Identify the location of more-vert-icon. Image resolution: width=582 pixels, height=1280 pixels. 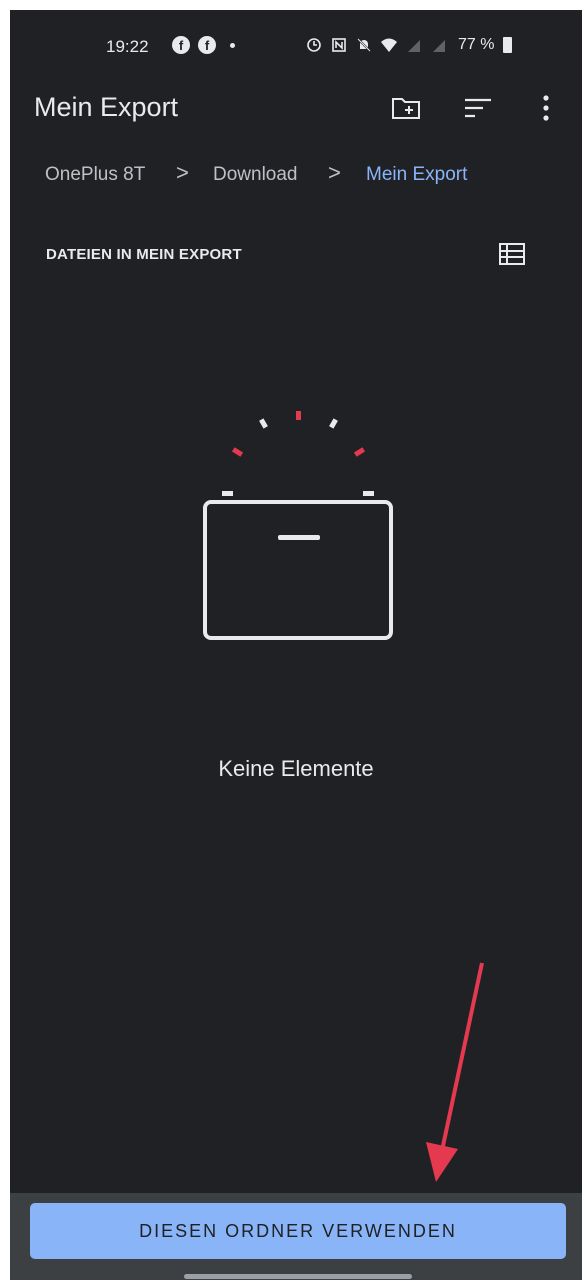
(546, 108).